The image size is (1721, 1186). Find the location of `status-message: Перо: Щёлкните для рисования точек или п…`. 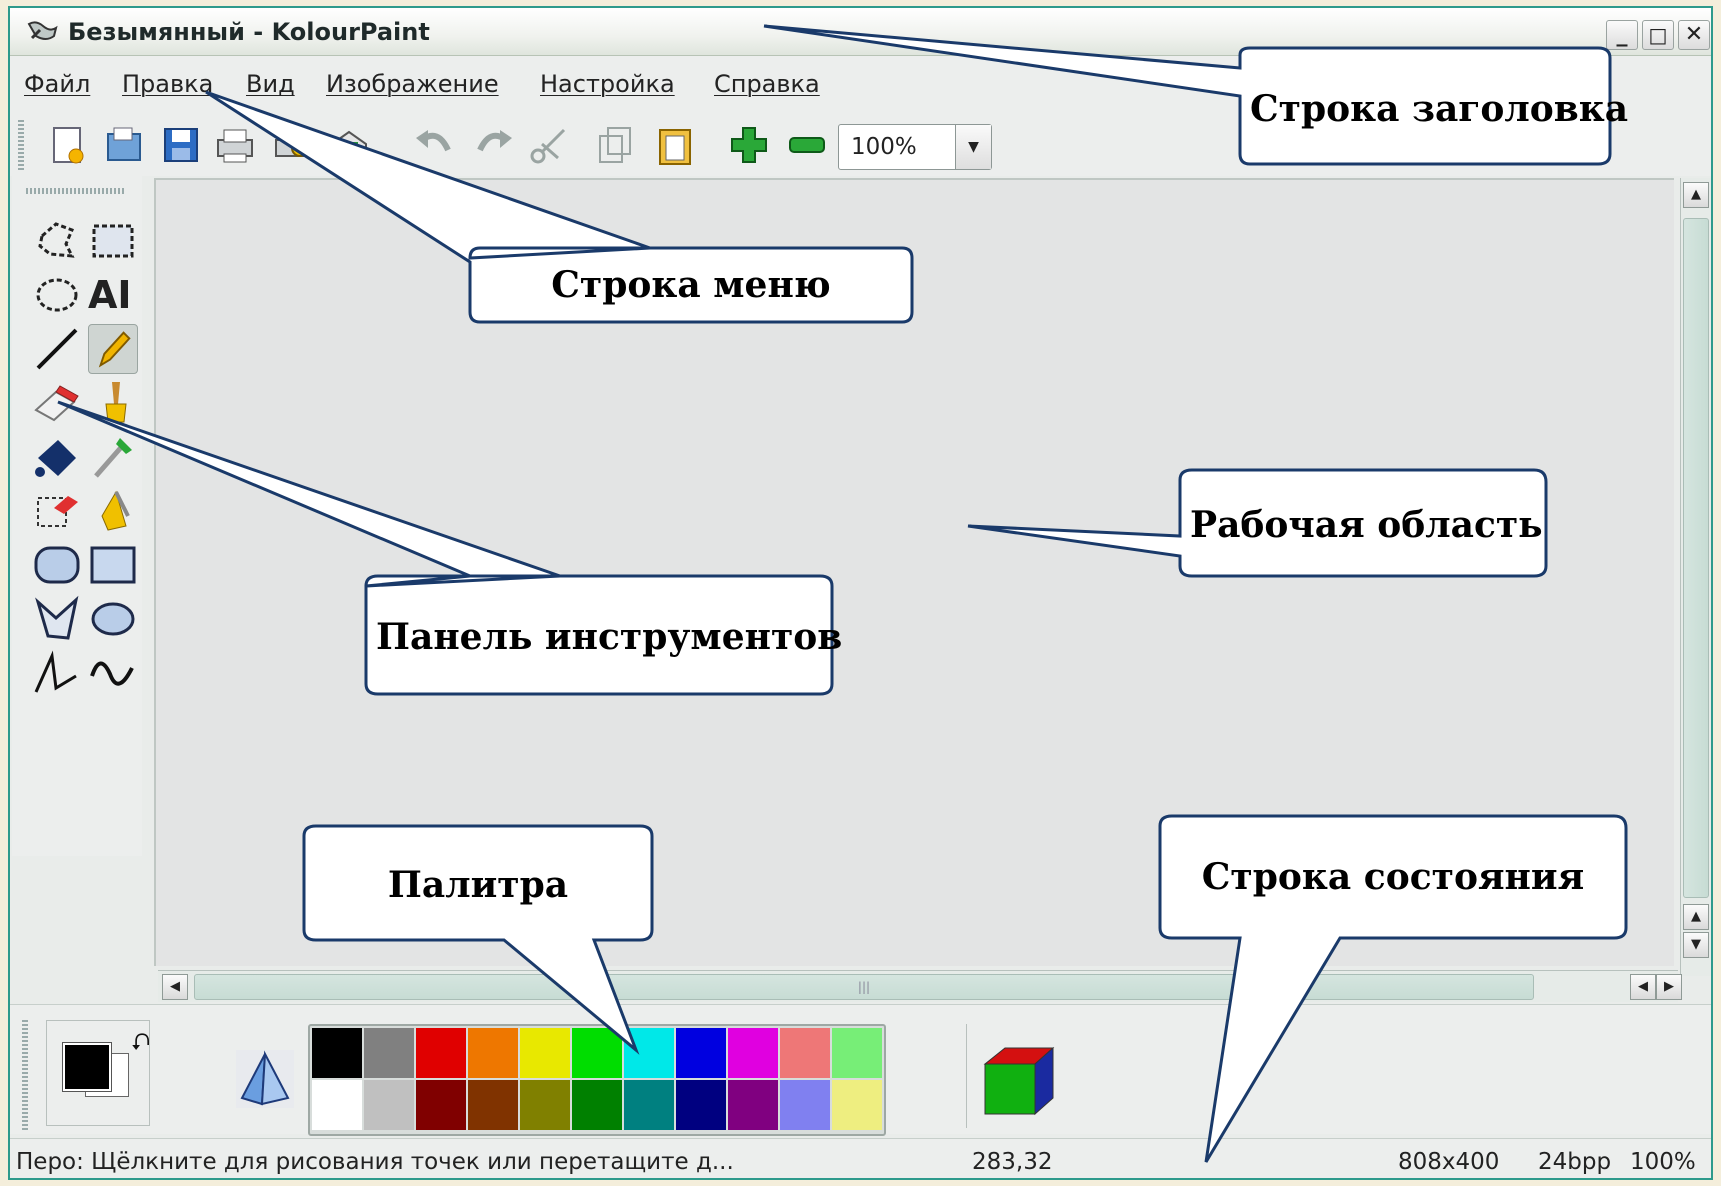

status-message: Перо: Щёлкните для рисования точек или п… is located at coordinates (375, 1162).